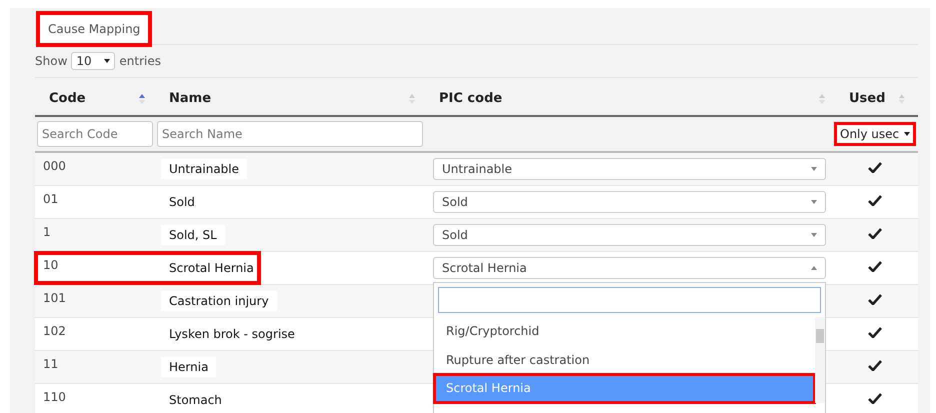 Image resolution: width=936 pixels, height=413 pixels. I want to click on pic-code-select: Untrainable, so click(629, 169).